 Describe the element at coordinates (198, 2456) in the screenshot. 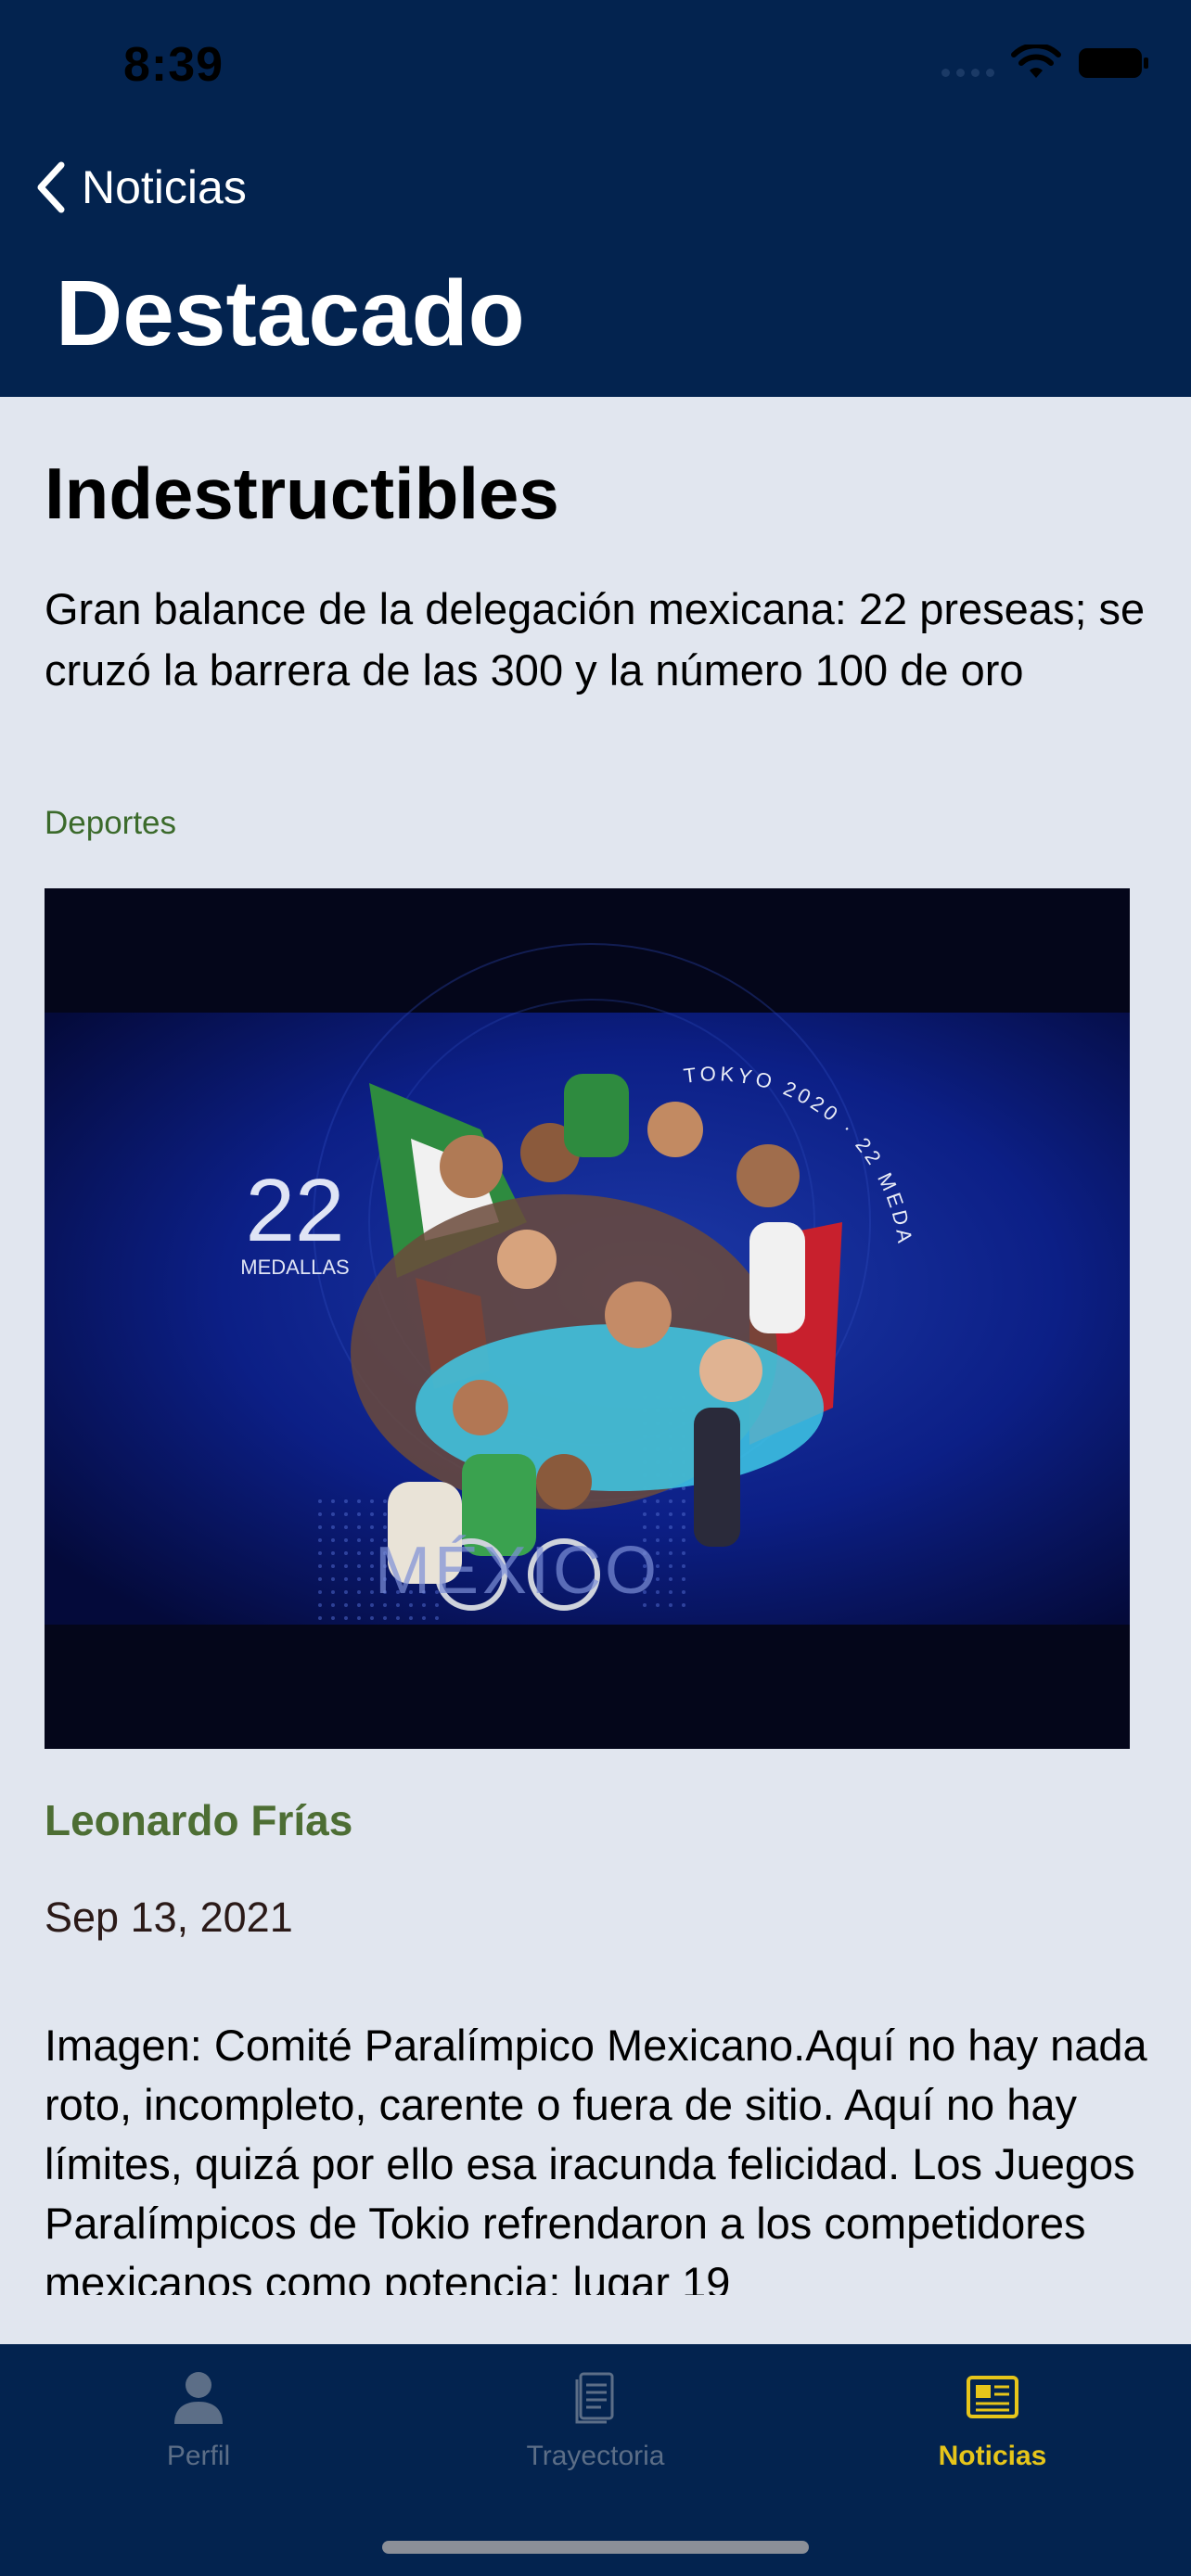

I see `tab-perfil-label: Perfil` at that location.